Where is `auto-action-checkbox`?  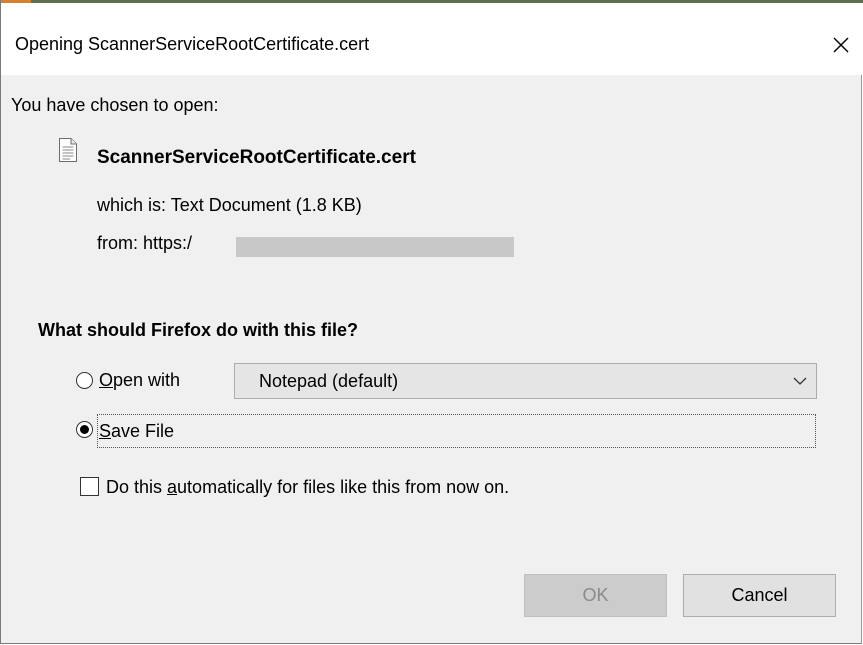
auto-action-checkbox is located at coordinates (89, 486).